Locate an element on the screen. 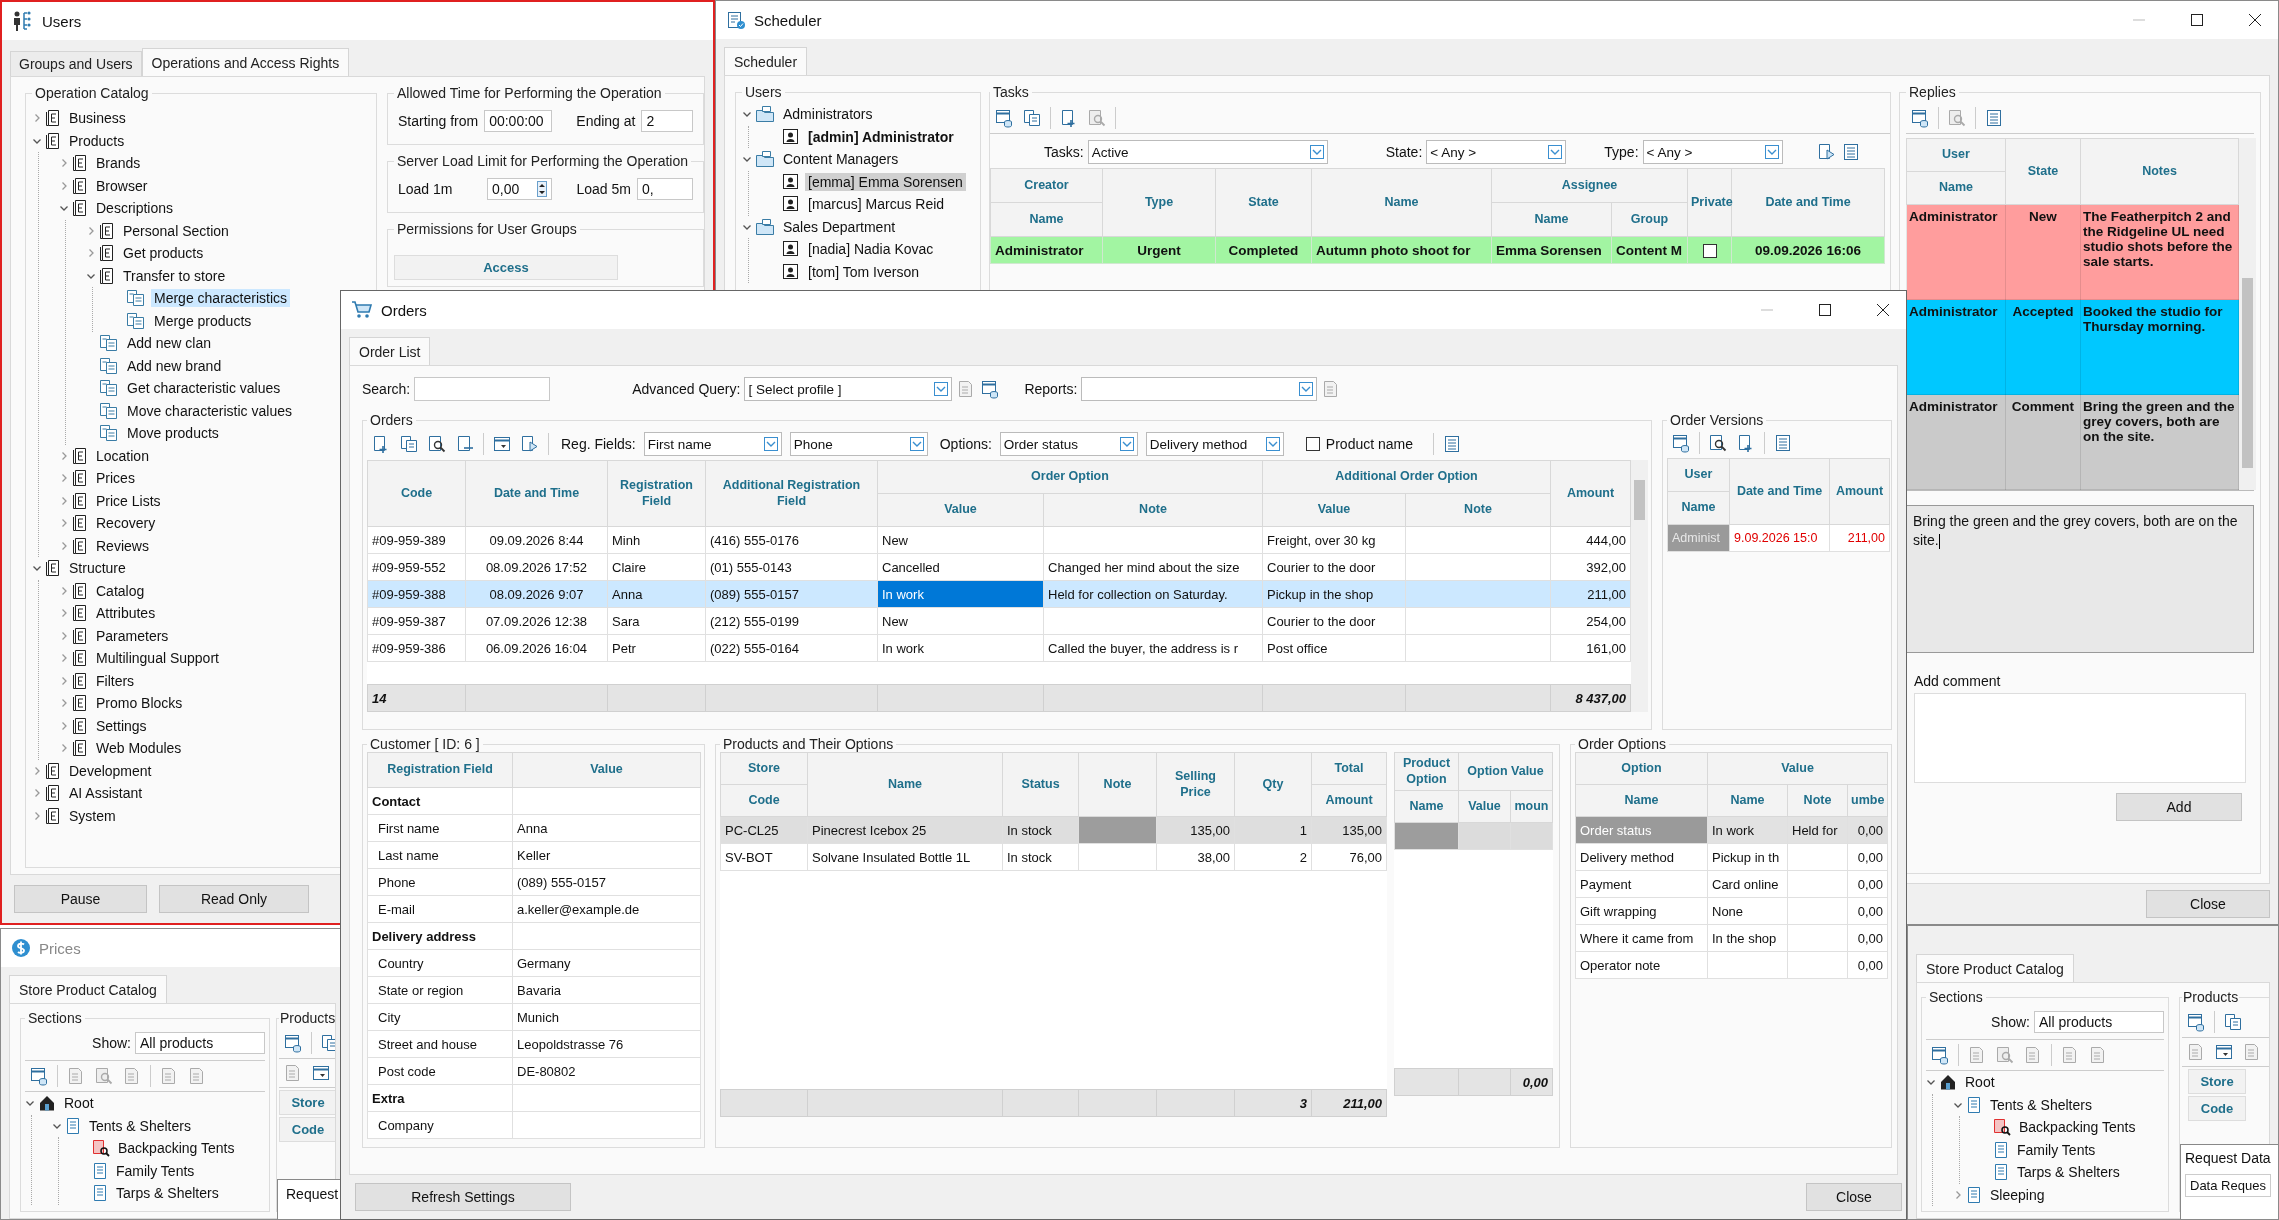  tree-item: Sleeping is located at coordinates (2017, 1194).